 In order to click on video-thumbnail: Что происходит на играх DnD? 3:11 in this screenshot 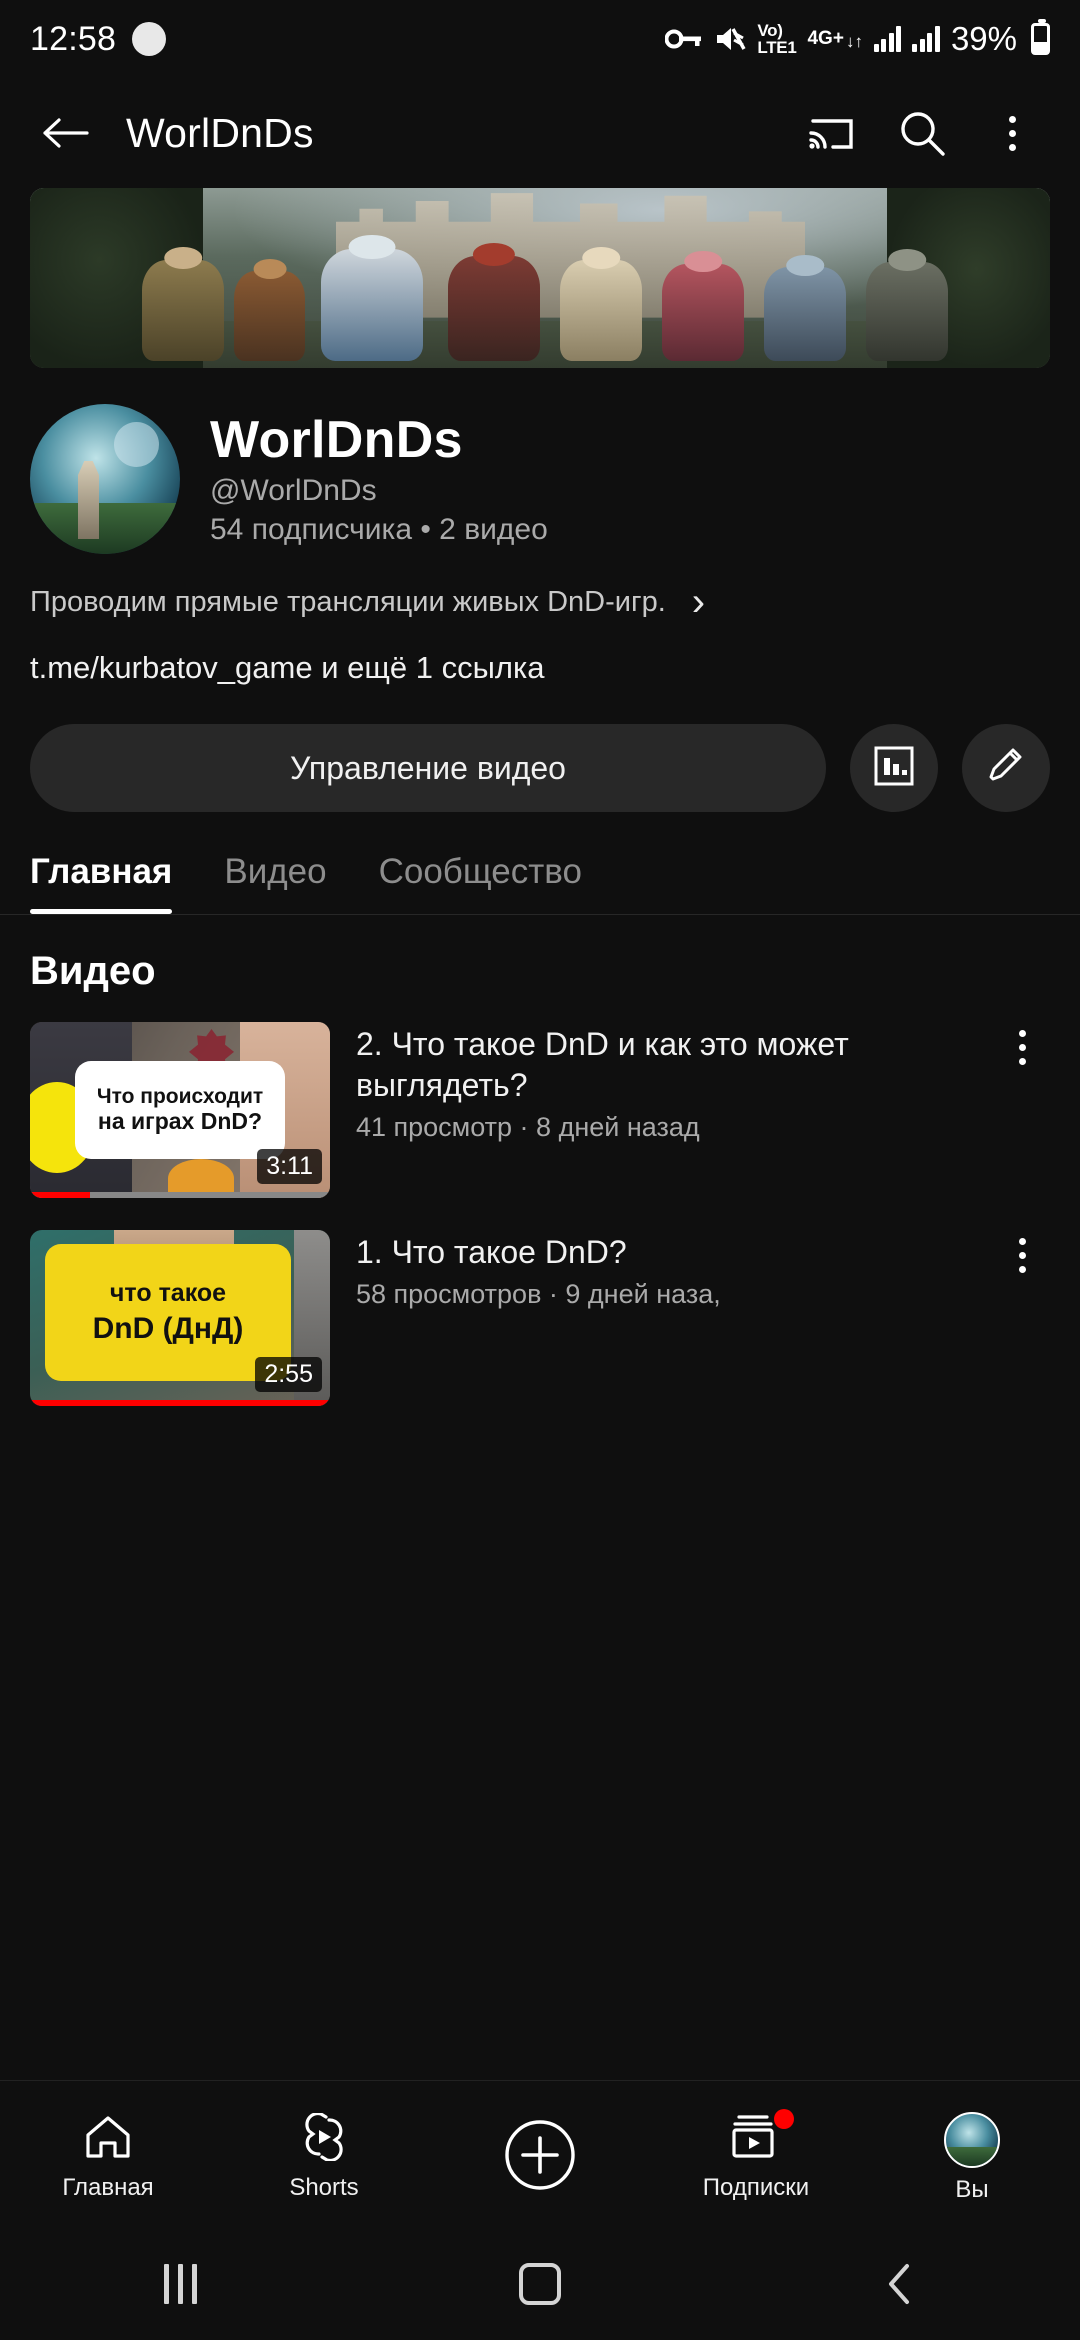, I will do `click(180, 1110)`.